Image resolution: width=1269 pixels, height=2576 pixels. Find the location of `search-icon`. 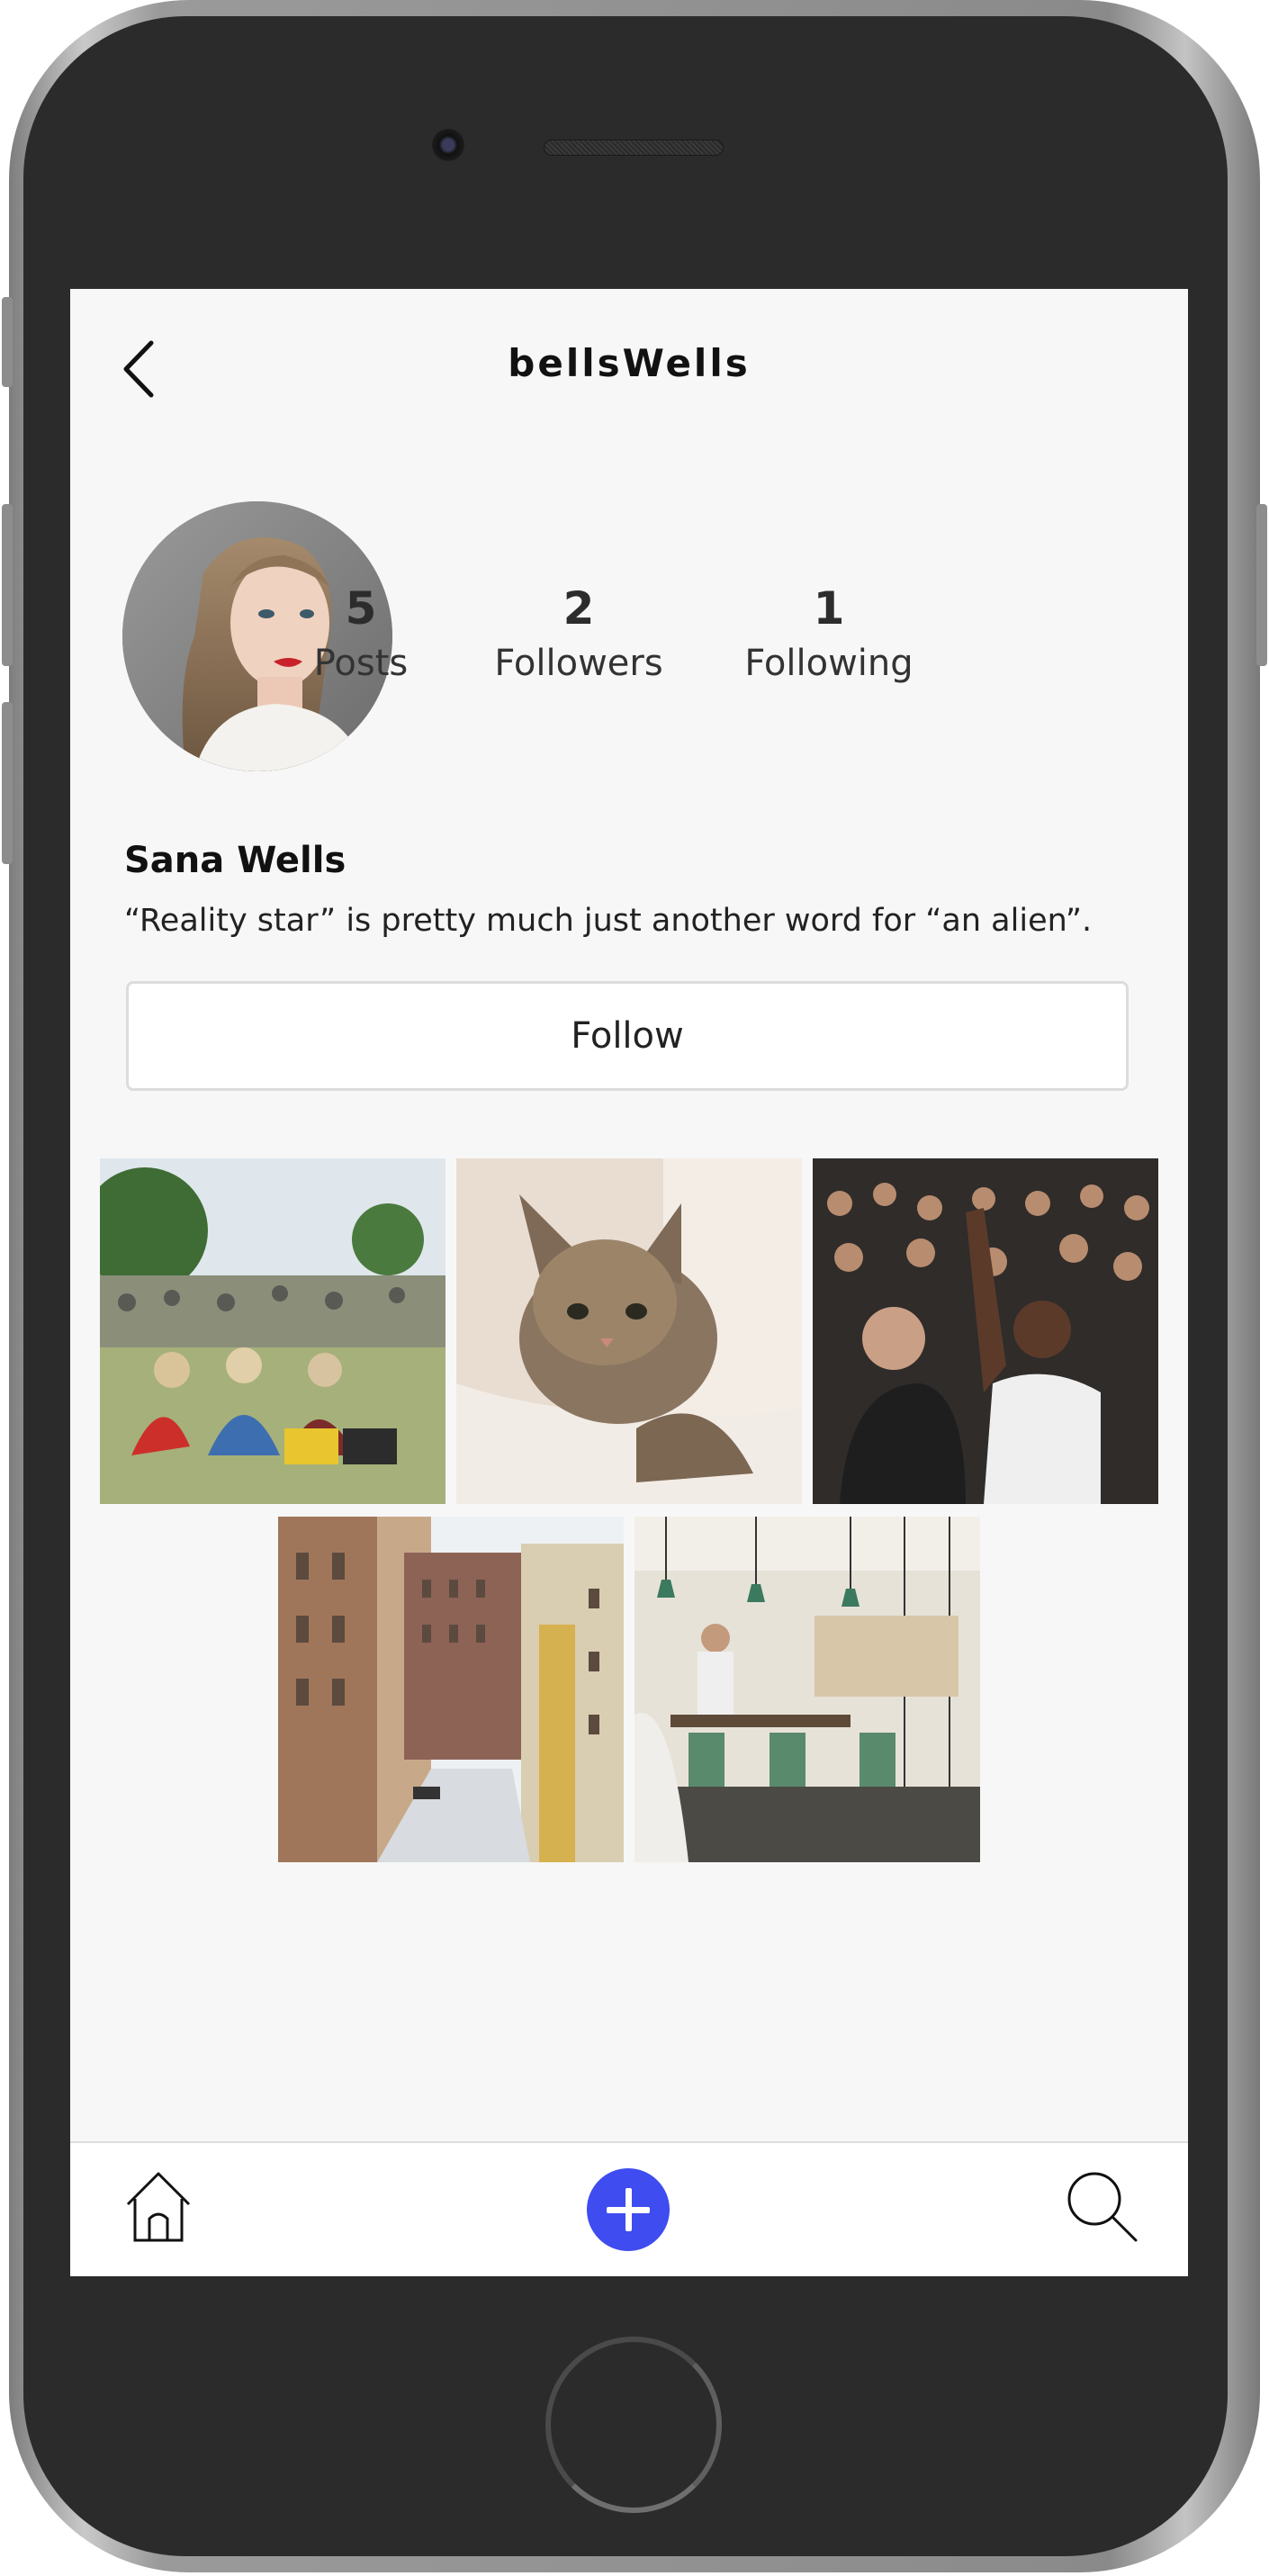

search-icon is located at coordinates (1101, 2206).